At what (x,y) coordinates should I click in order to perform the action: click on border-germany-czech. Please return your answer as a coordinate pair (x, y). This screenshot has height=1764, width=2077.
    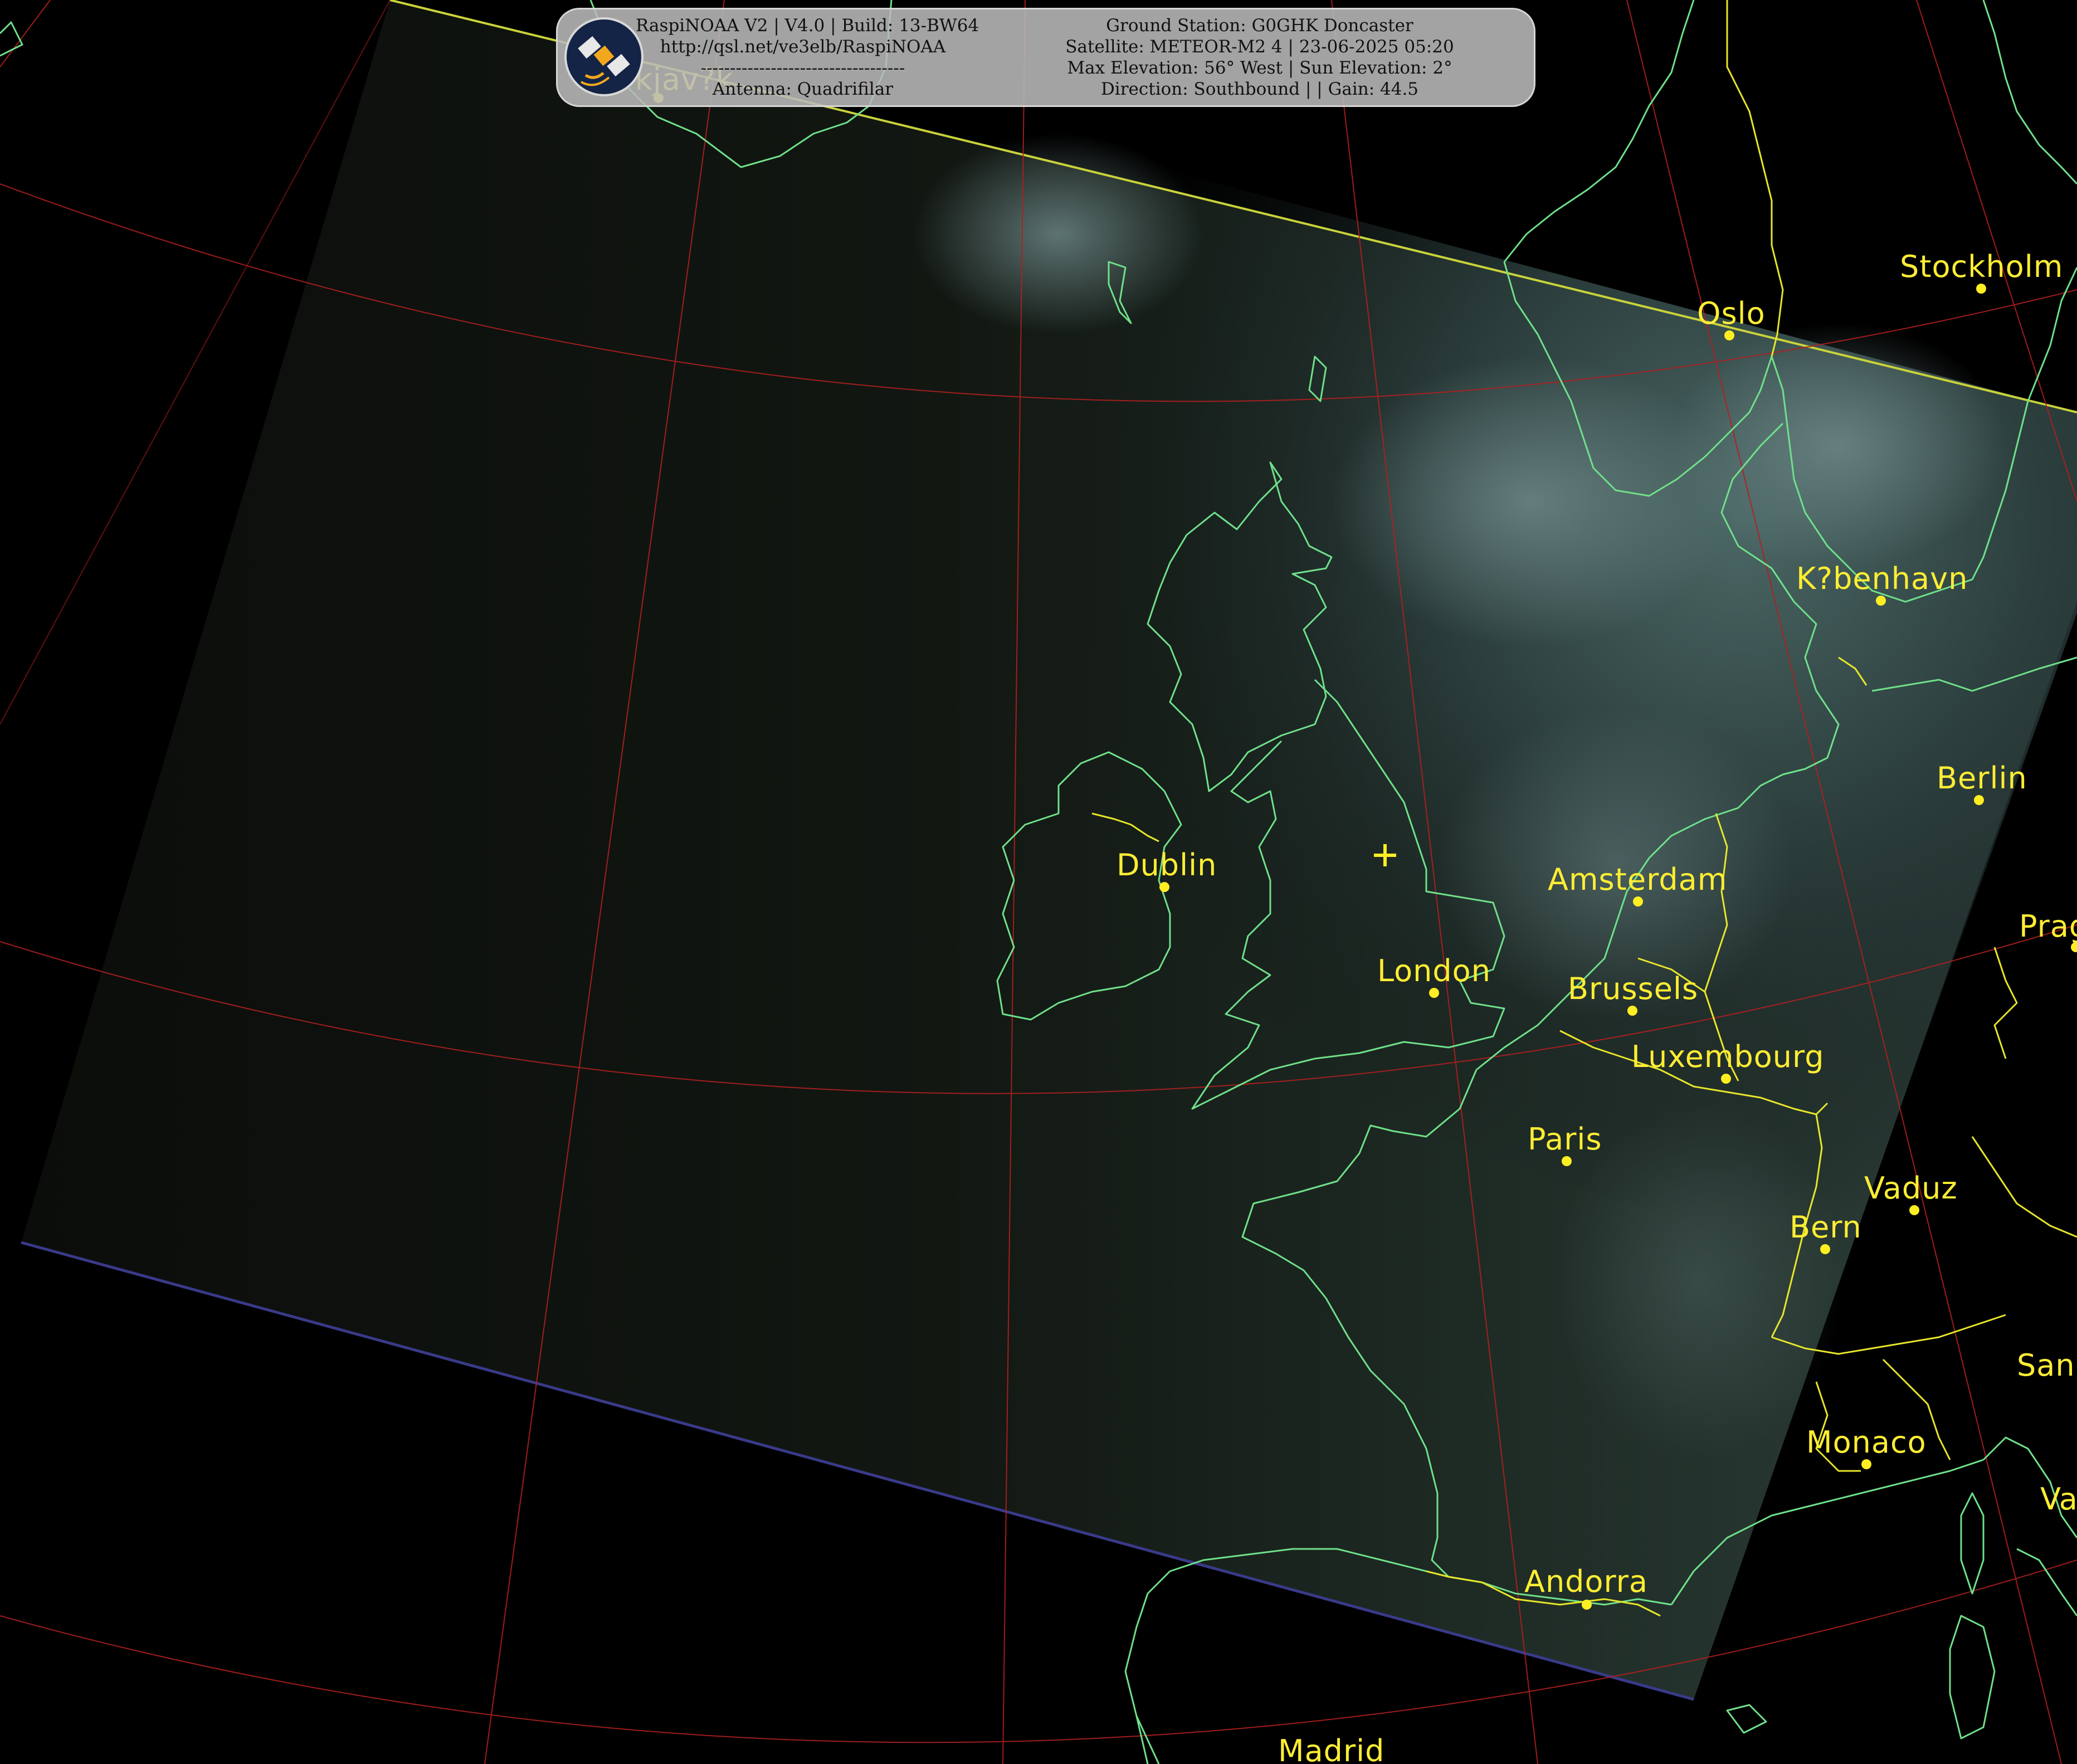
    Looking at the image, I should click on (2024, 1187).